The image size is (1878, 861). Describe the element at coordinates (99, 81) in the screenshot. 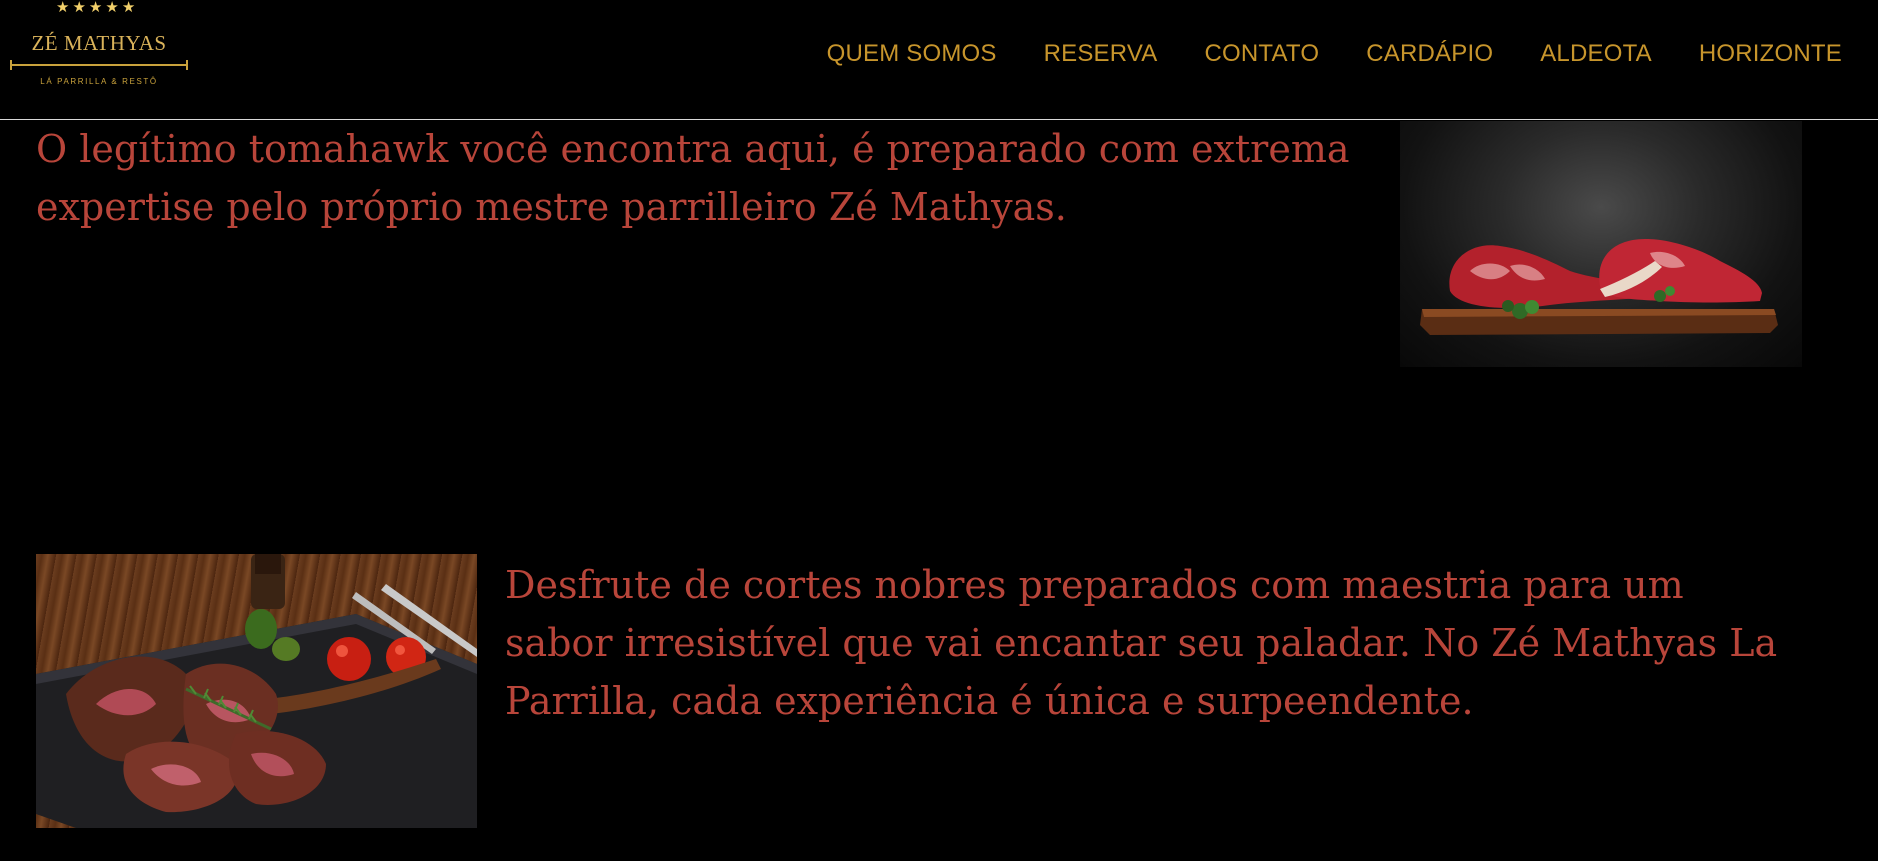

I see `logo-tagline: LÁ PARRILLA & RESTÔ` at that location.